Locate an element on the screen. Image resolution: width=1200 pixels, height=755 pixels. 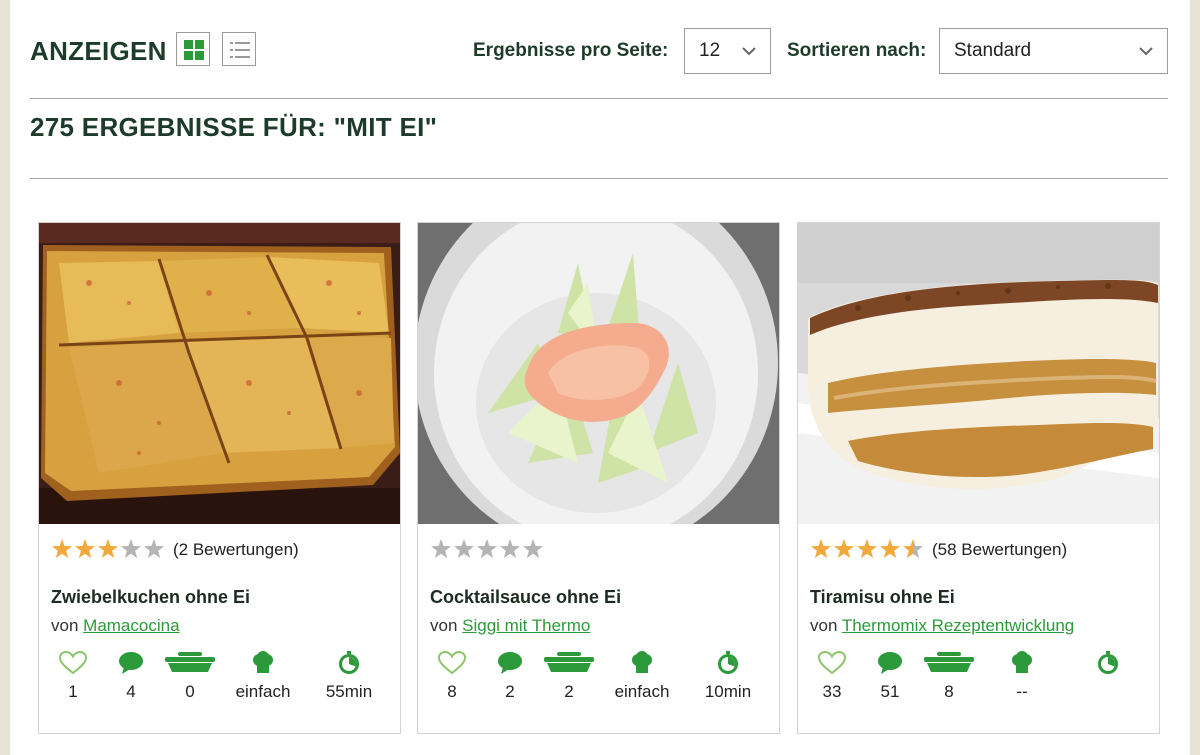
grid-view-icon is located at coordinates (194, 50).